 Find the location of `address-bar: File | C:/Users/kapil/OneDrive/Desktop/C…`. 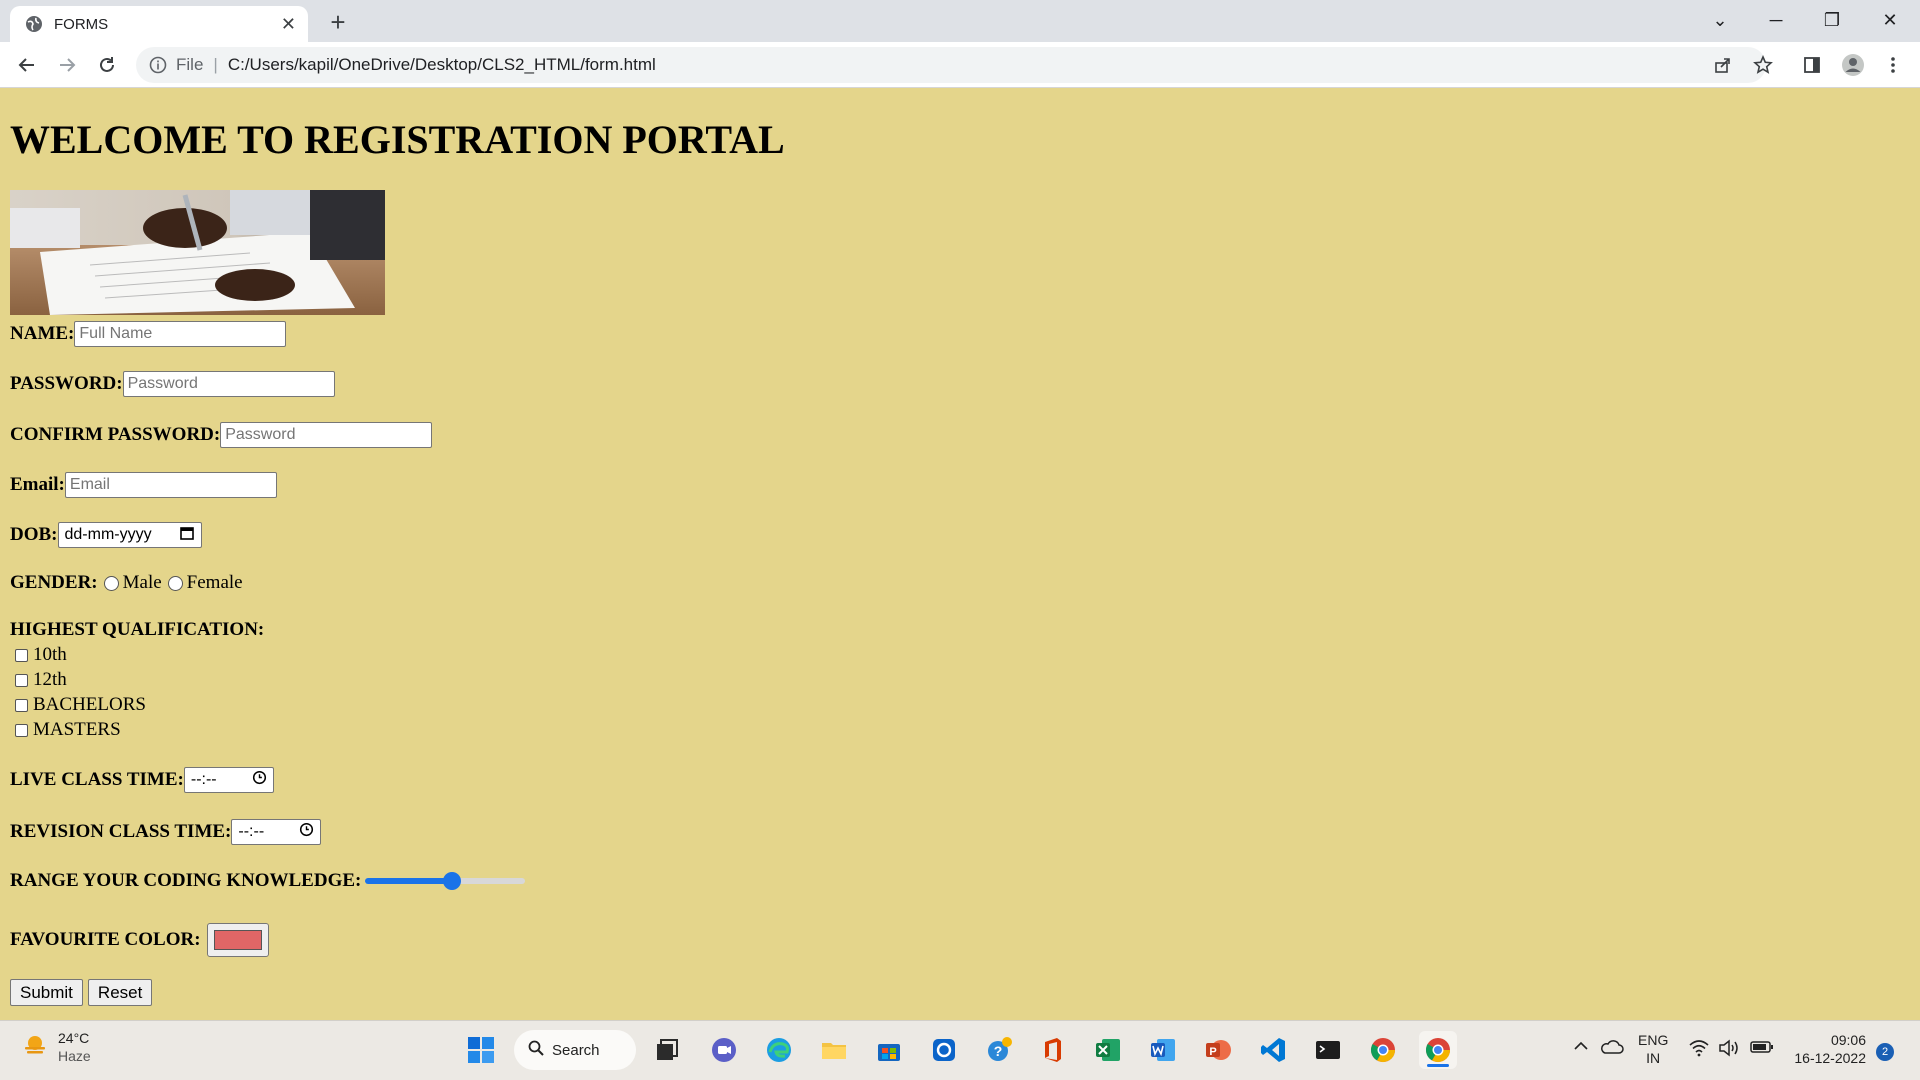

address-bar: File | C:/Users/kapil/OneDrive/Desktop/C… is located at coordinates (951, 65).